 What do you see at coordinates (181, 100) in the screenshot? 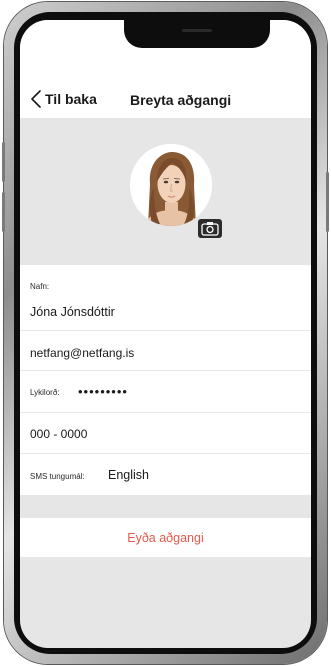
I see `page-title: Breyta aðgangi` at bounding box center [181, 100].